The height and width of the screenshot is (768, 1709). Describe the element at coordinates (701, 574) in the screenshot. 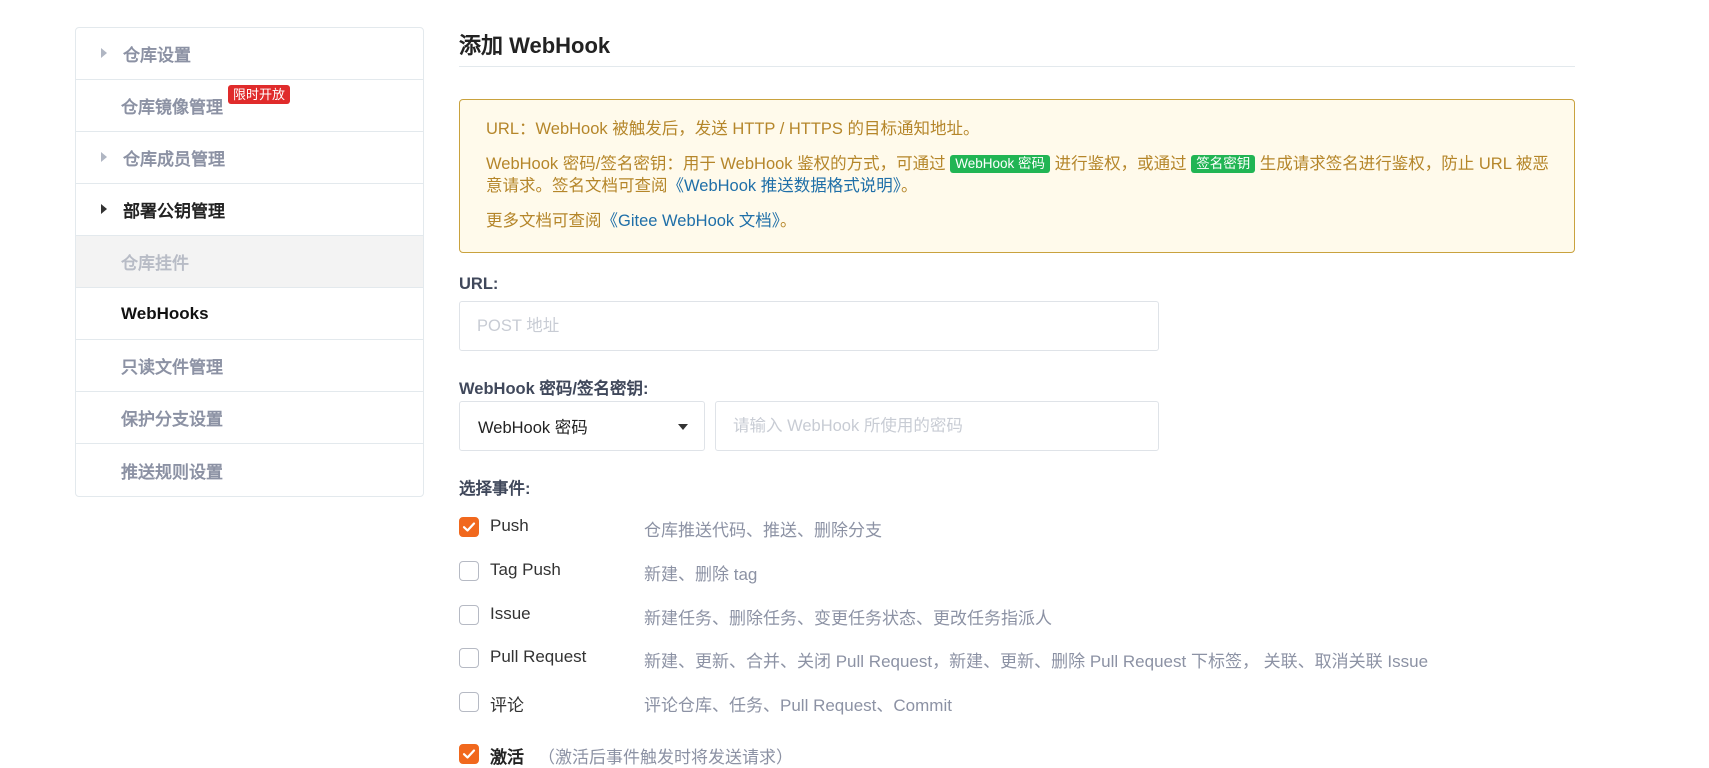

I see `event-desc: 新建、删除 tag` at that location.